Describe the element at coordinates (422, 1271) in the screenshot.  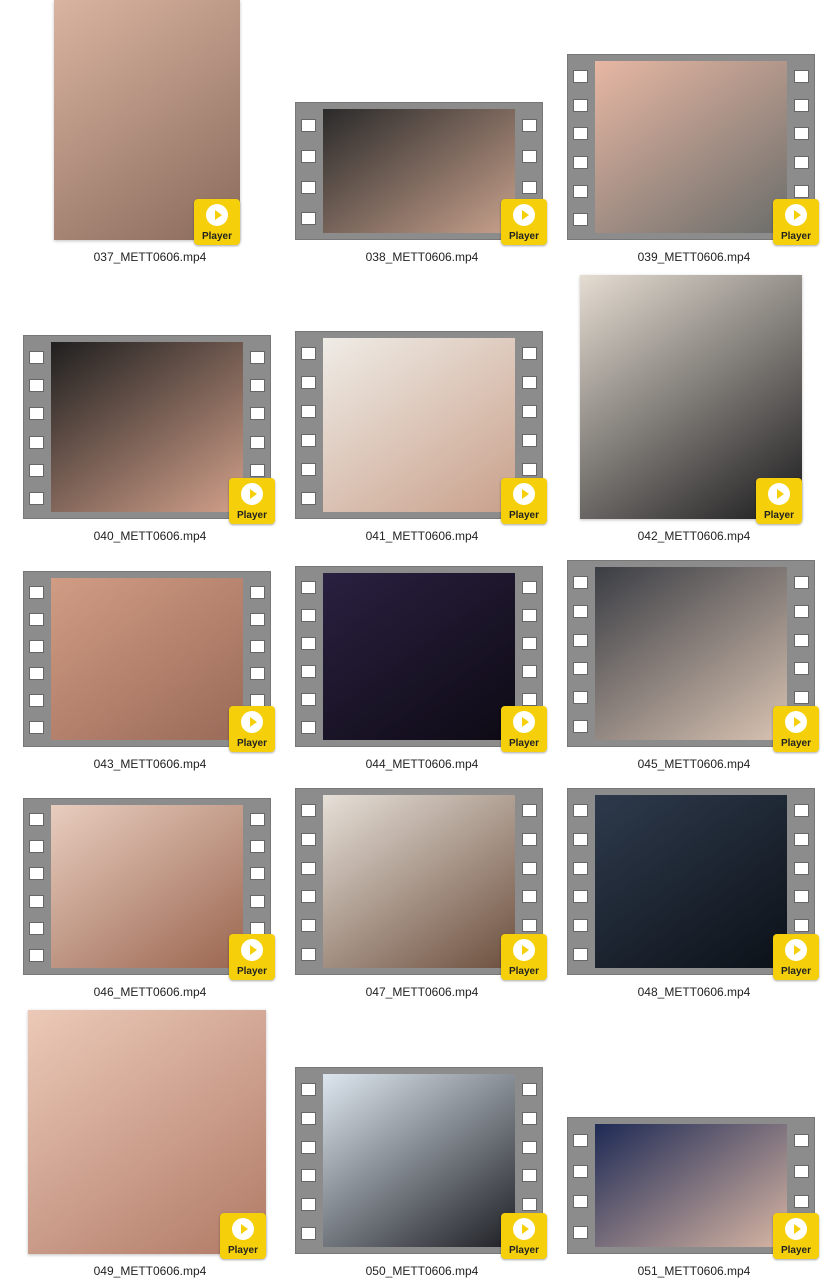
I see `file-name: 050_METT0606.mp4` at that location.